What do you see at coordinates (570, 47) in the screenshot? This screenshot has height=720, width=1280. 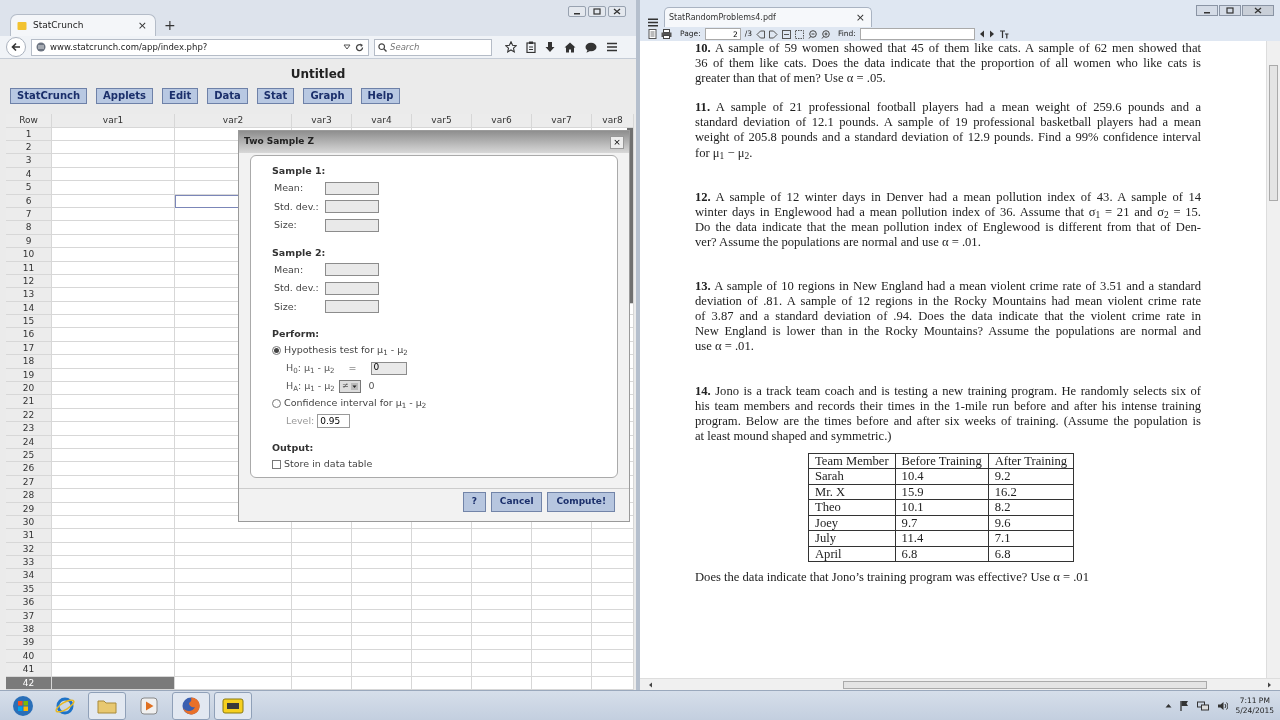 I see `home-icon` at bounding box center [570, 47].